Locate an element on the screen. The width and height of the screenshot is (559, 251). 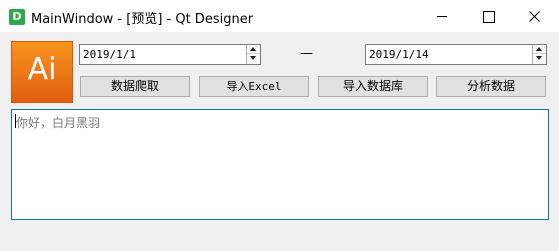
end-date-down-arrow-icon is located at coordinates (539, 58).